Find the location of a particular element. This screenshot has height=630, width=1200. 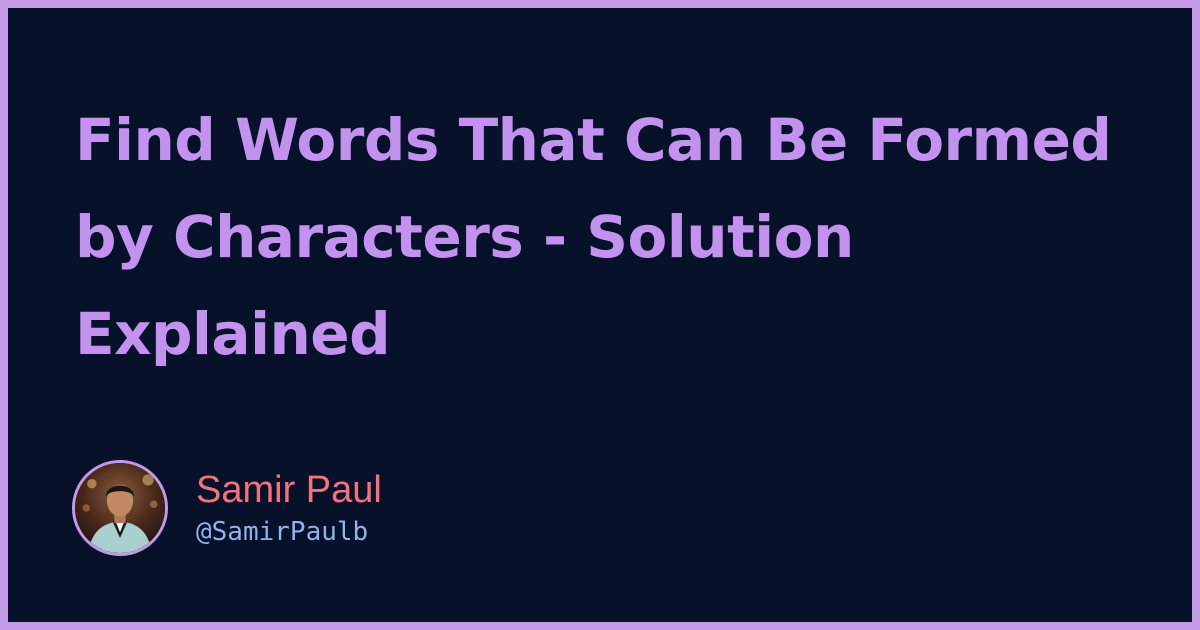

author-handle: @SamirPaulb is located at coordinates (289, 532).